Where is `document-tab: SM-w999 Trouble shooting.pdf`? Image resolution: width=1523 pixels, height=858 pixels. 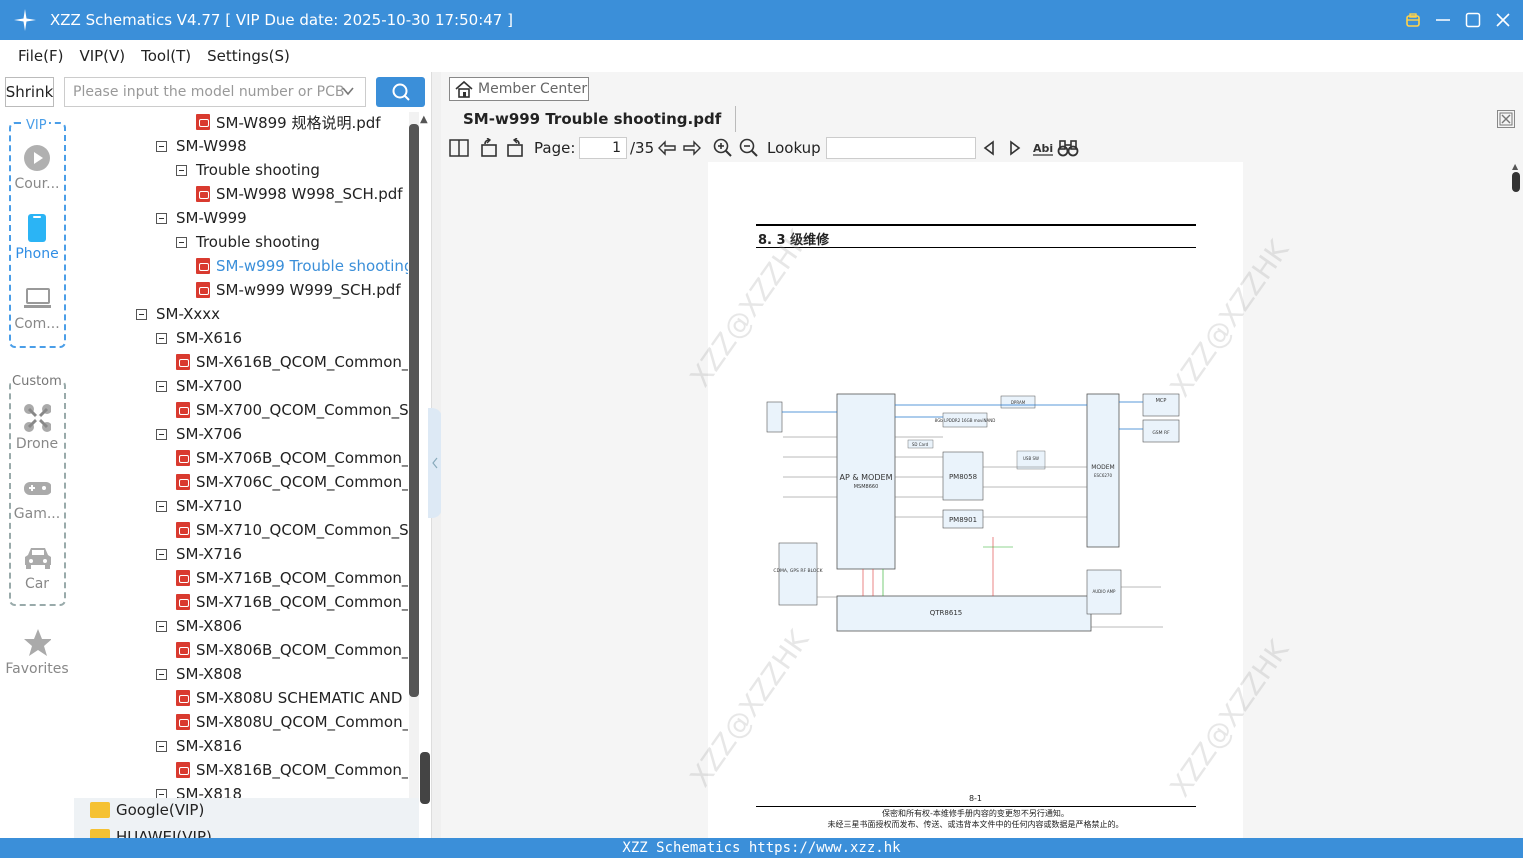
document-tab: SM-w999 Trouble shooting.pdf is located at coordinates (593, 119).